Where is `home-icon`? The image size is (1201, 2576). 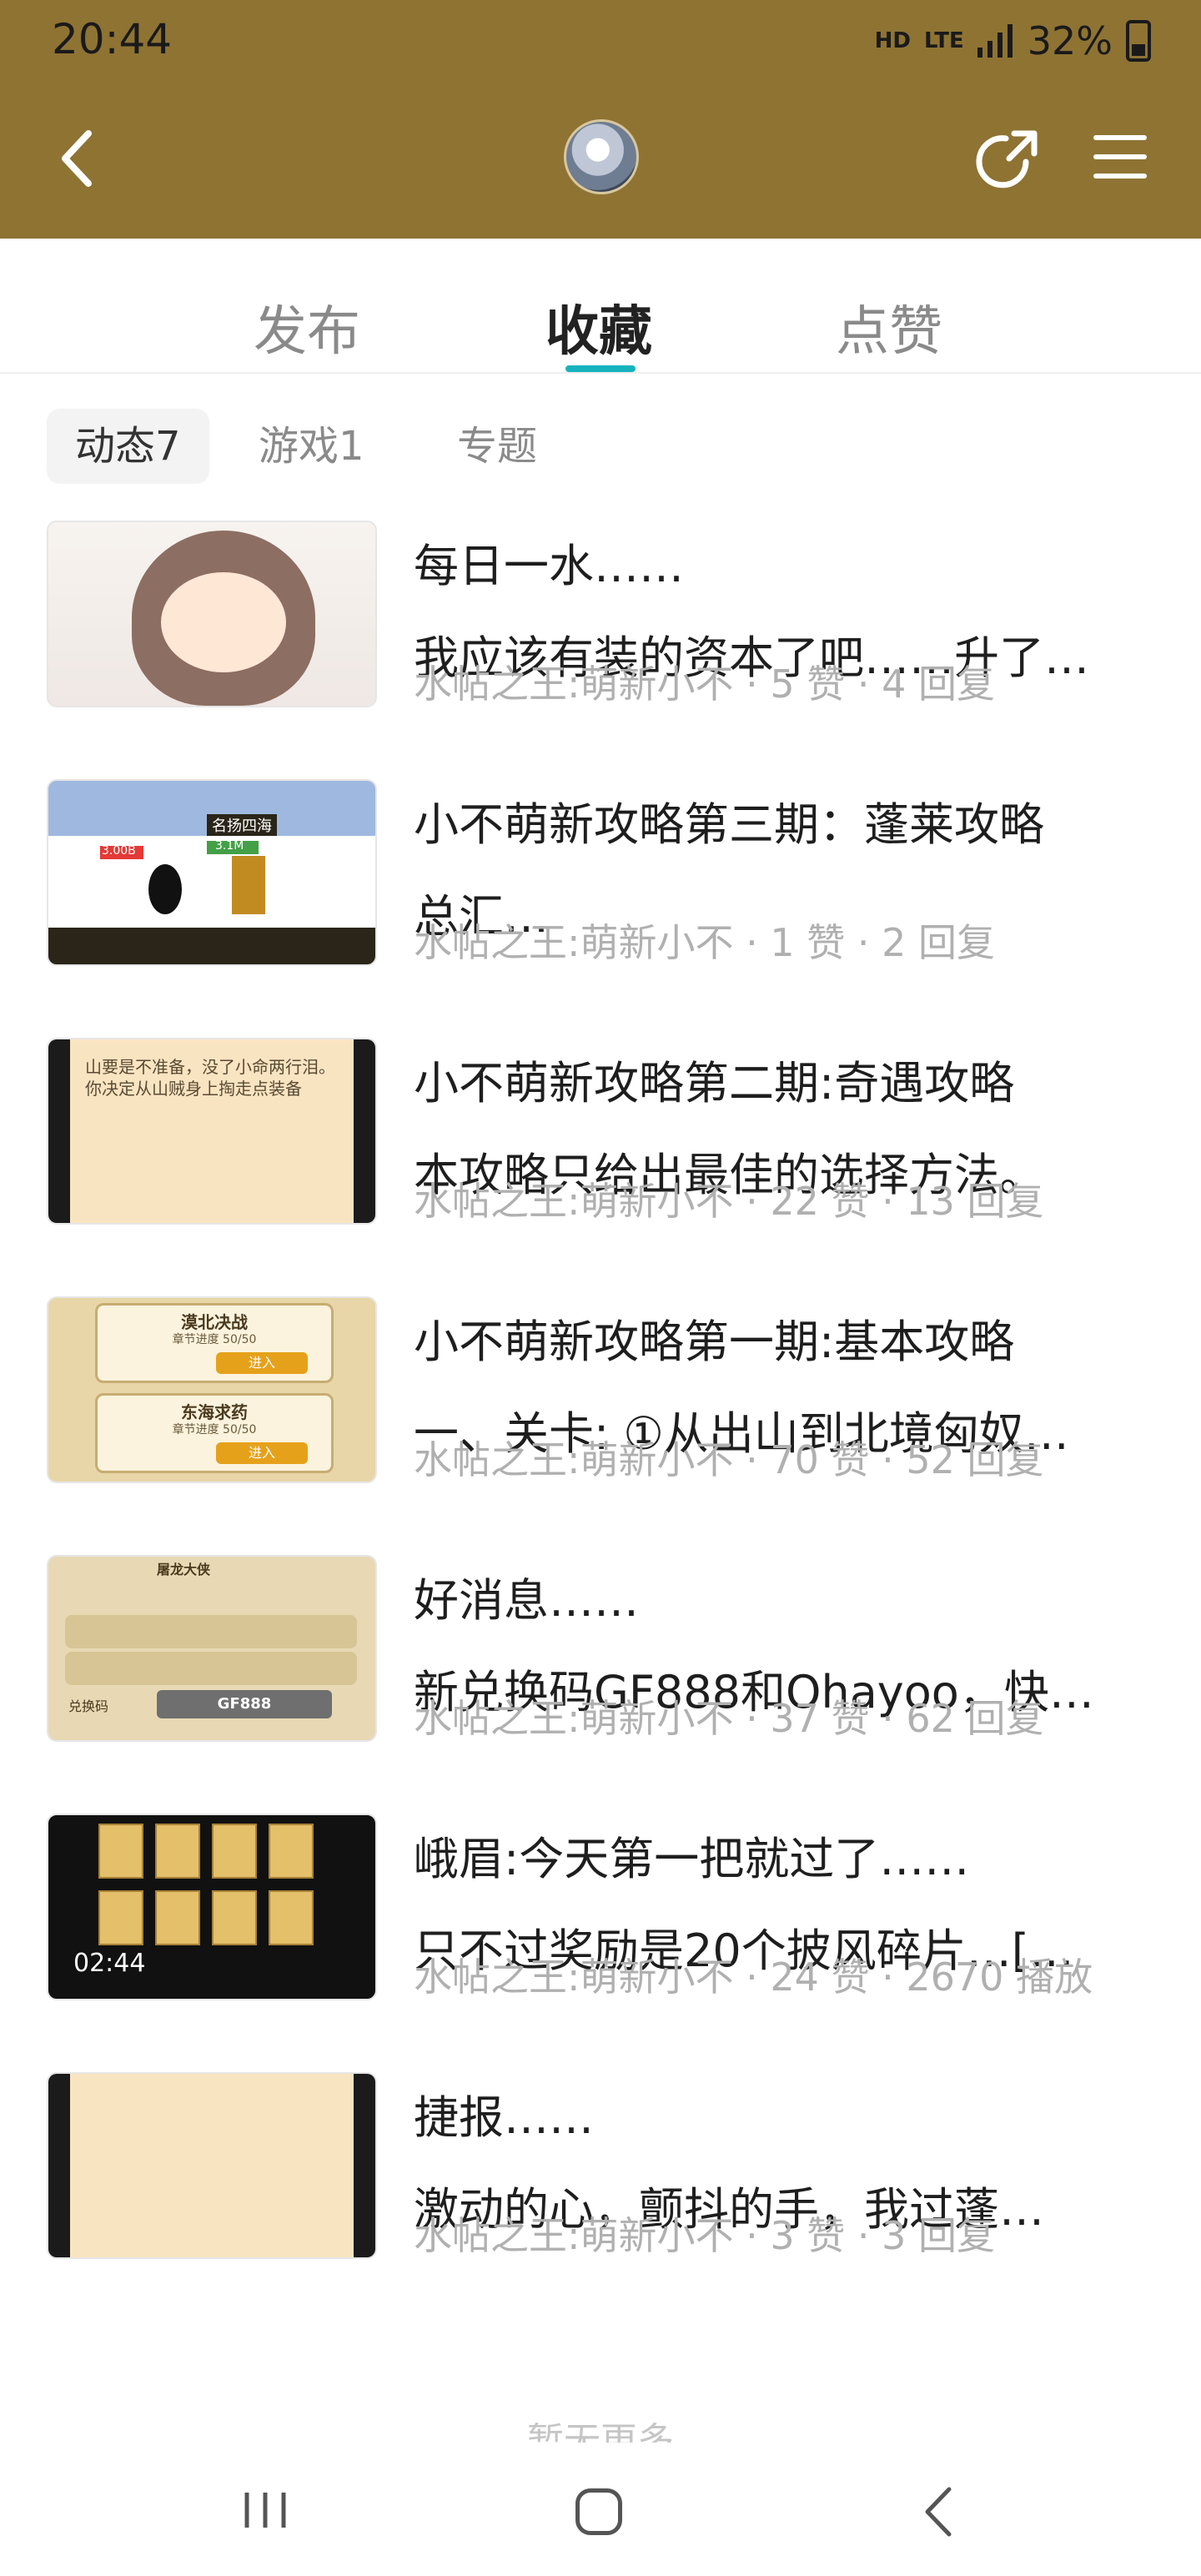 home-icon is located at coordinates (598, 2511).